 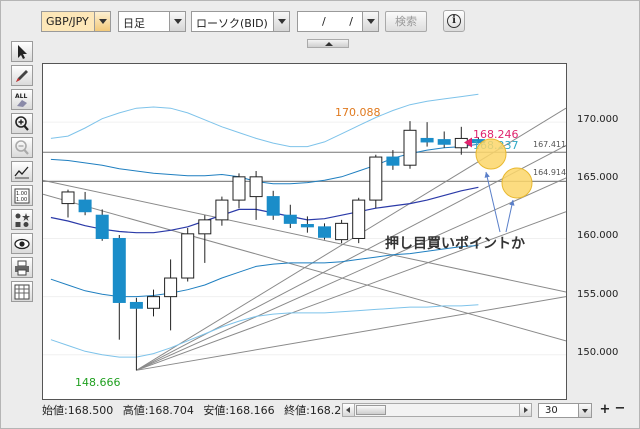 What do you see at coordinates (342, 21) in the screenshot?
I see `date-value: / /` at bounding box center [342, 21].